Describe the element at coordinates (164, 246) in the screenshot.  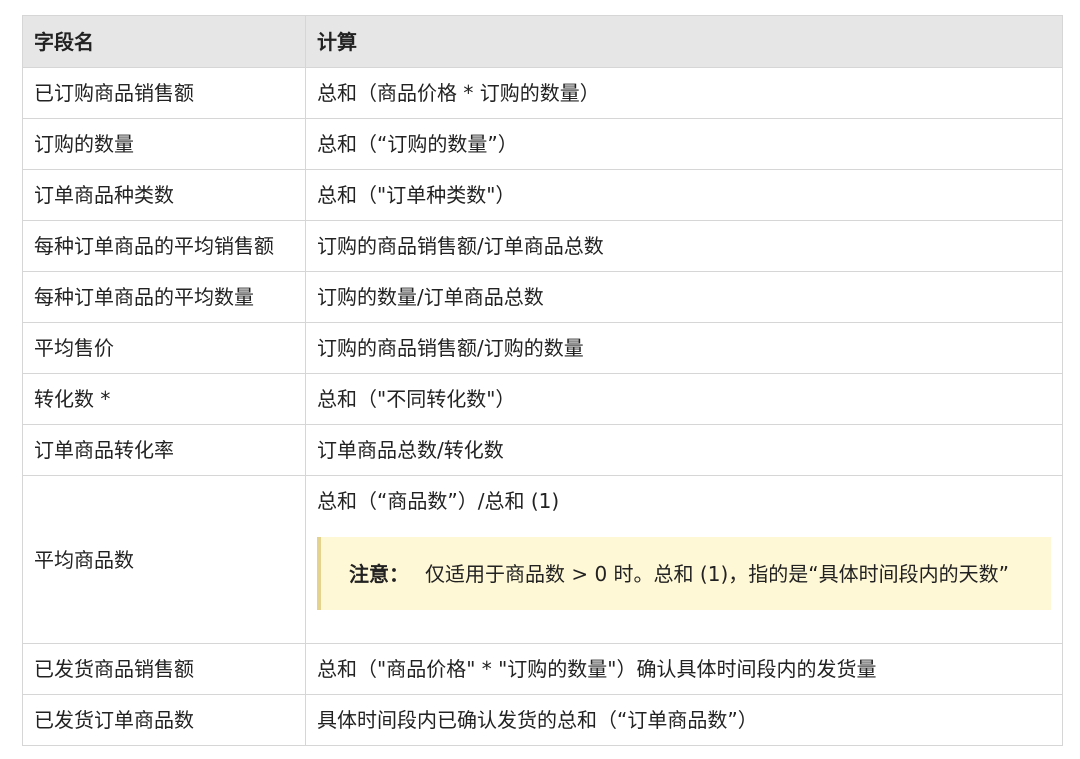
I see `field-name-cell: 每种订单商品的平均销售额` at that location.